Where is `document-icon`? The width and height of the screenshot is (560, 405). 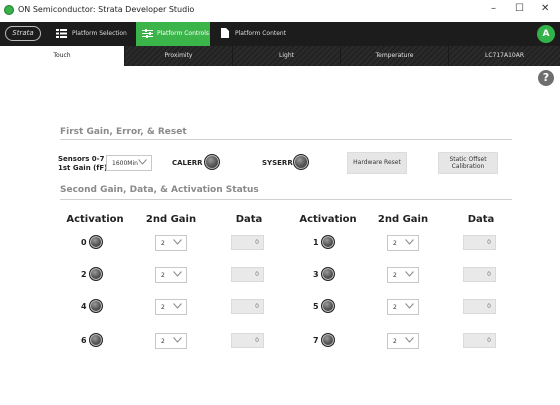
document-icon is located at coordinates (225, 33).